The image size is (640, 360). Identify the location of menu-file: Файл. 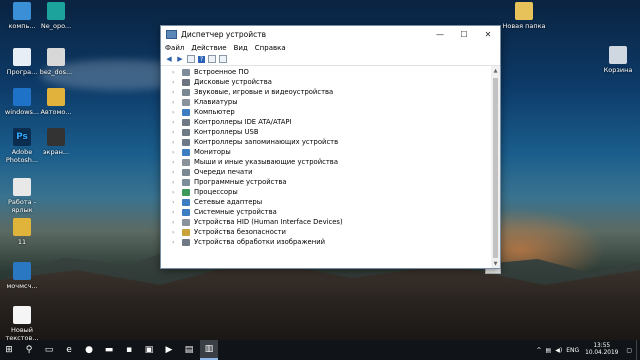
(174, 48).